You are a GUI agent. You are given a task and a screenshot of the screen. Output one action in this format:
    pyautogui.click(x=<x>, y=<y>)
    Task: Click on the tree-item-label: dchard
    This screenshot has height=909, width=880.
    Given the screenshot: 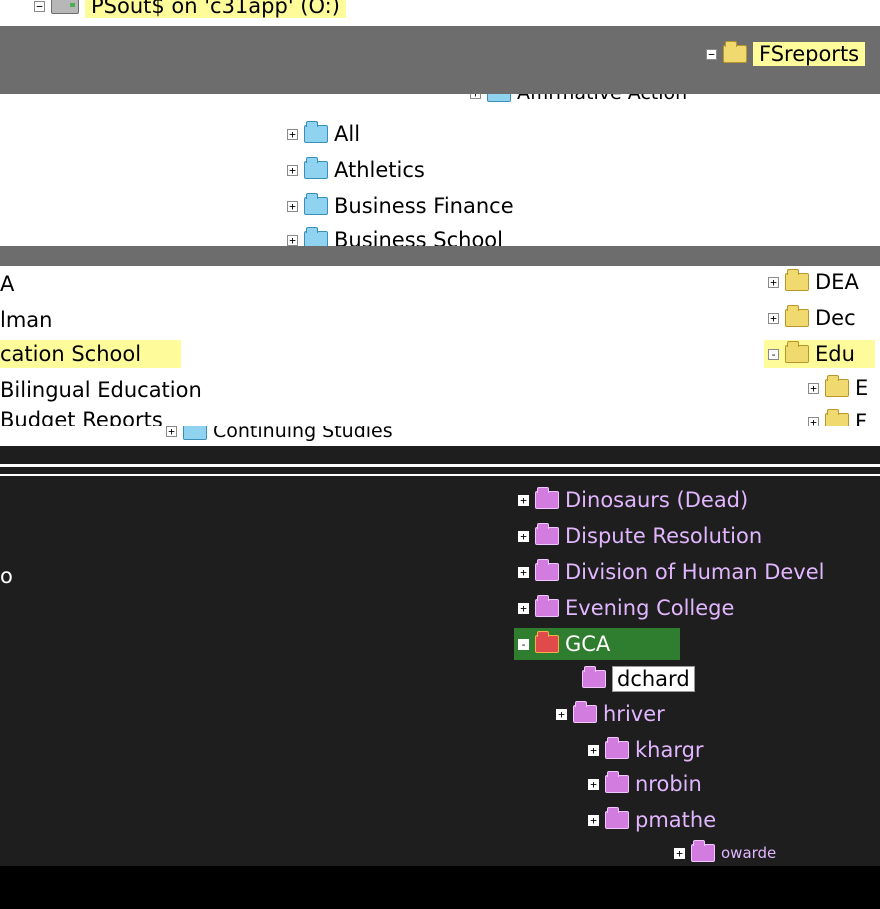 What is the action you would take?
    pyautogui.click(x=653, y=679)
    